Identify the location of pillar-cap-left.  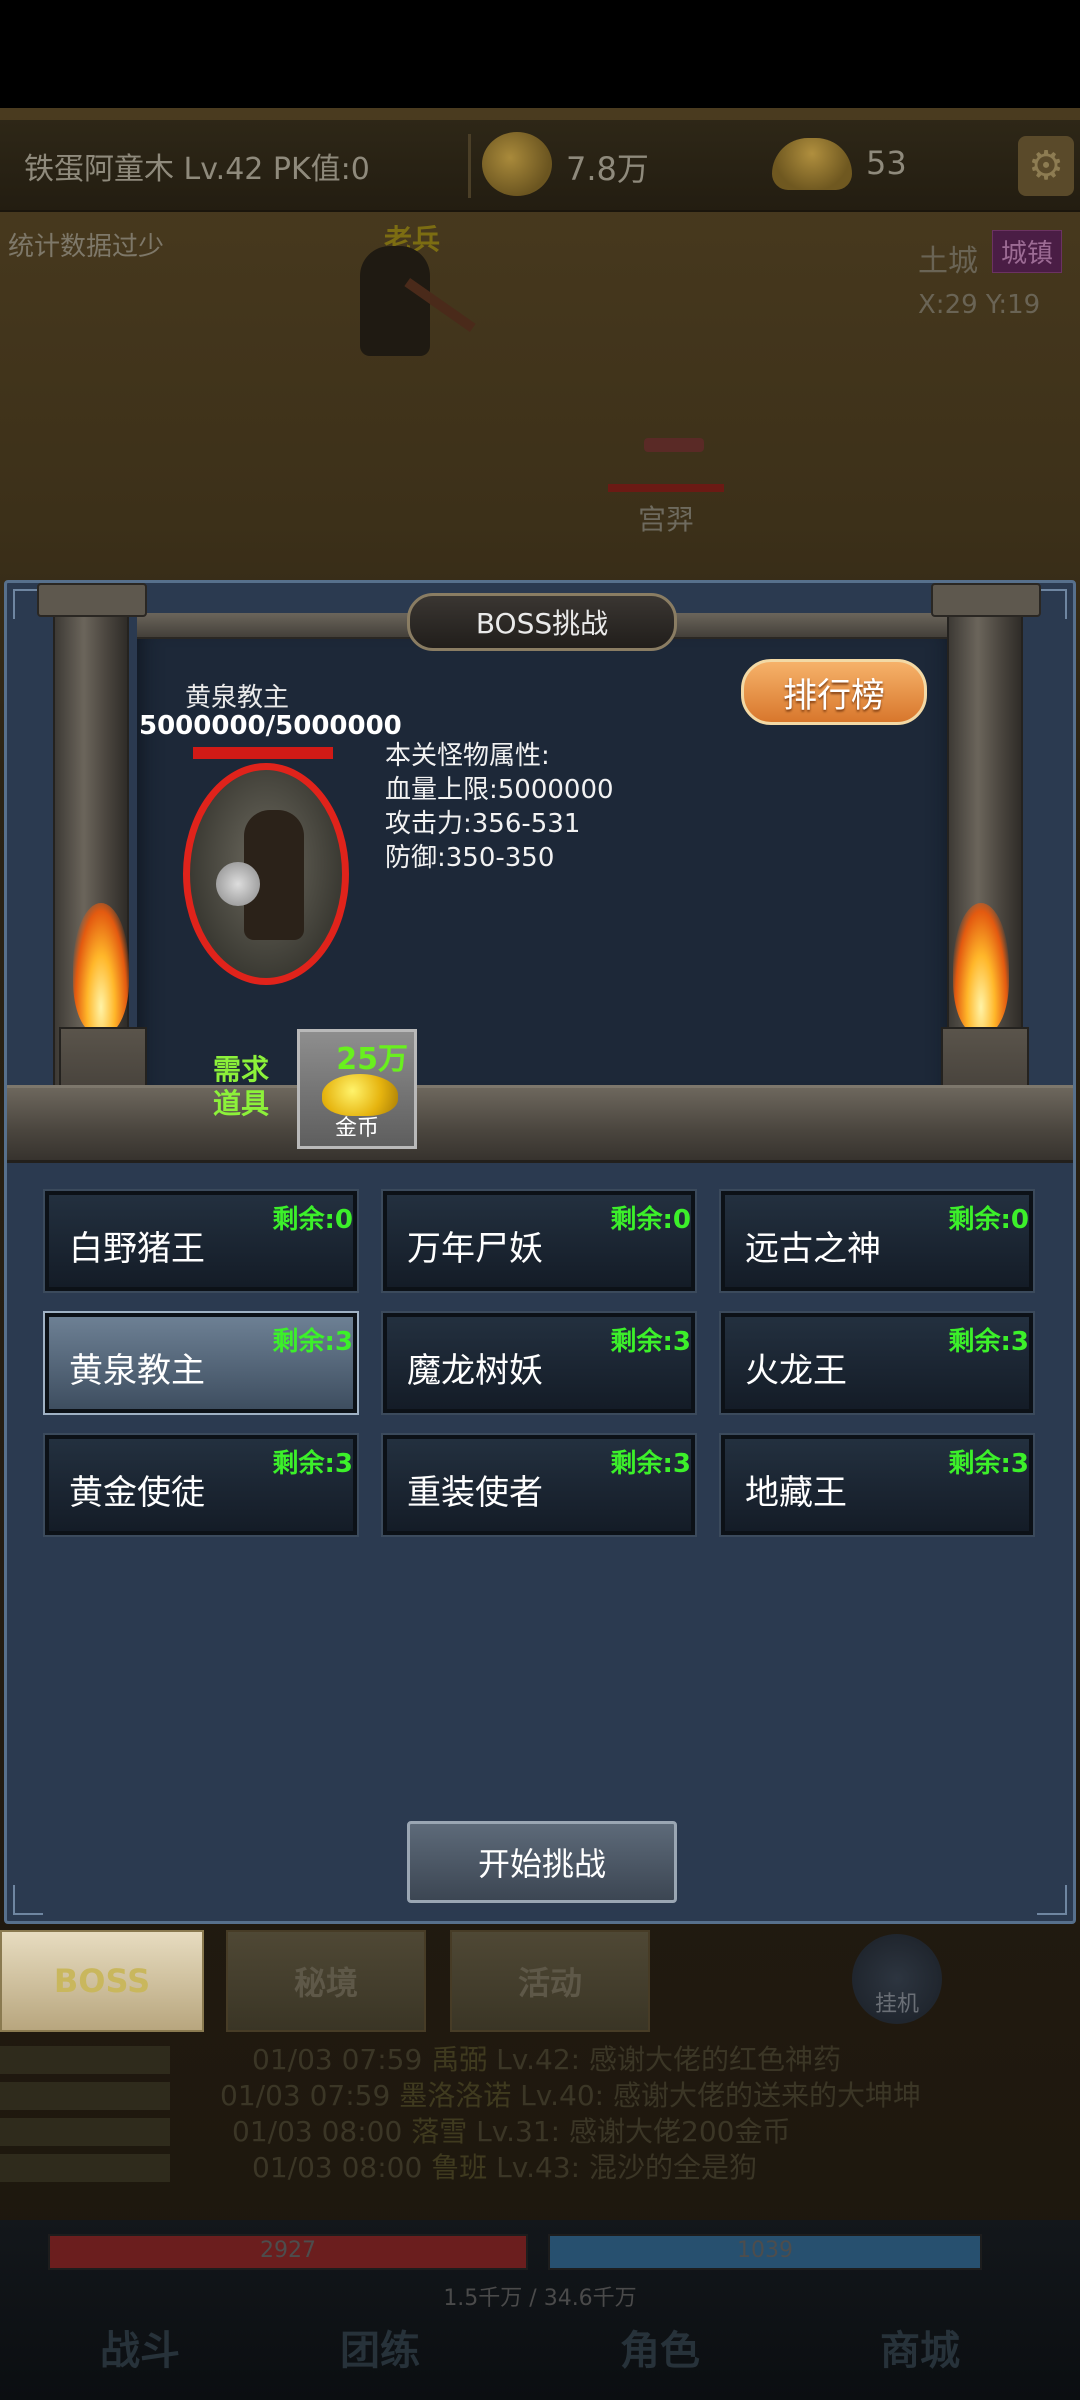
(92, 600).